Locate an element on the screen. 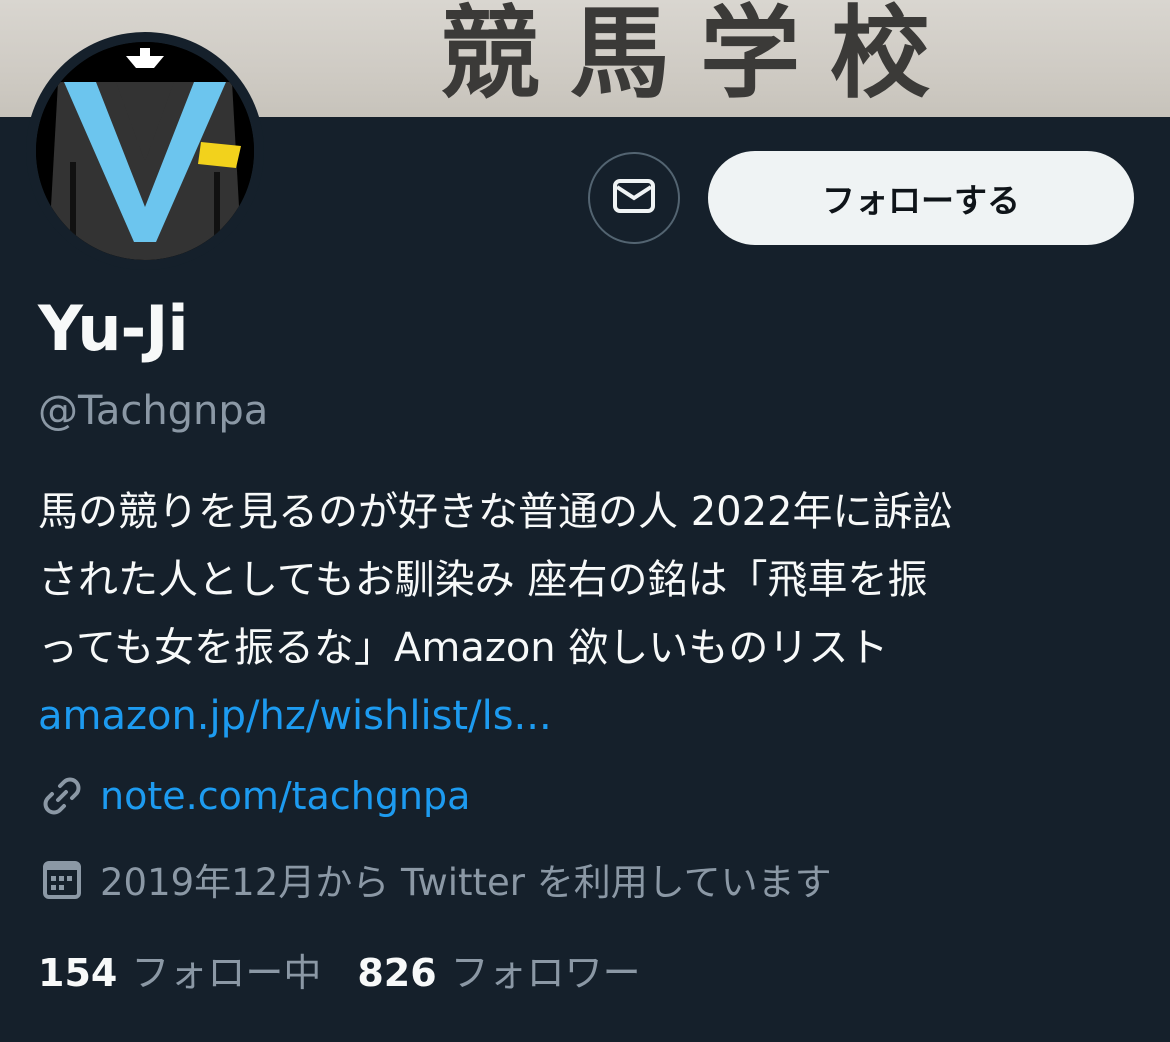 The height and width of the screenshot is (1042, 1170). follow-button: フォローする is located at coordinates (921, 198).